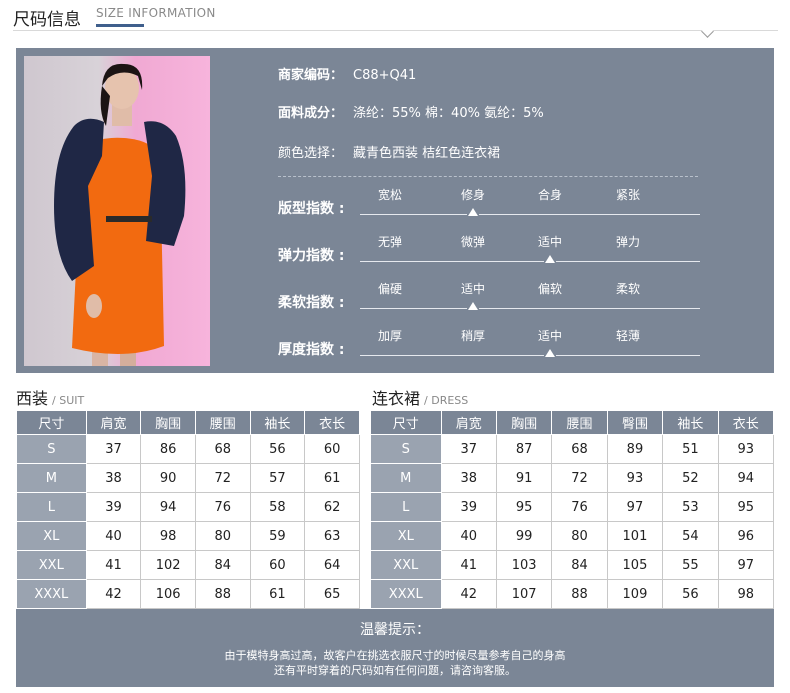 This screenshot has height=693, width=790. I want to click on fabric-label: 面料成分：, so click(311, 113).